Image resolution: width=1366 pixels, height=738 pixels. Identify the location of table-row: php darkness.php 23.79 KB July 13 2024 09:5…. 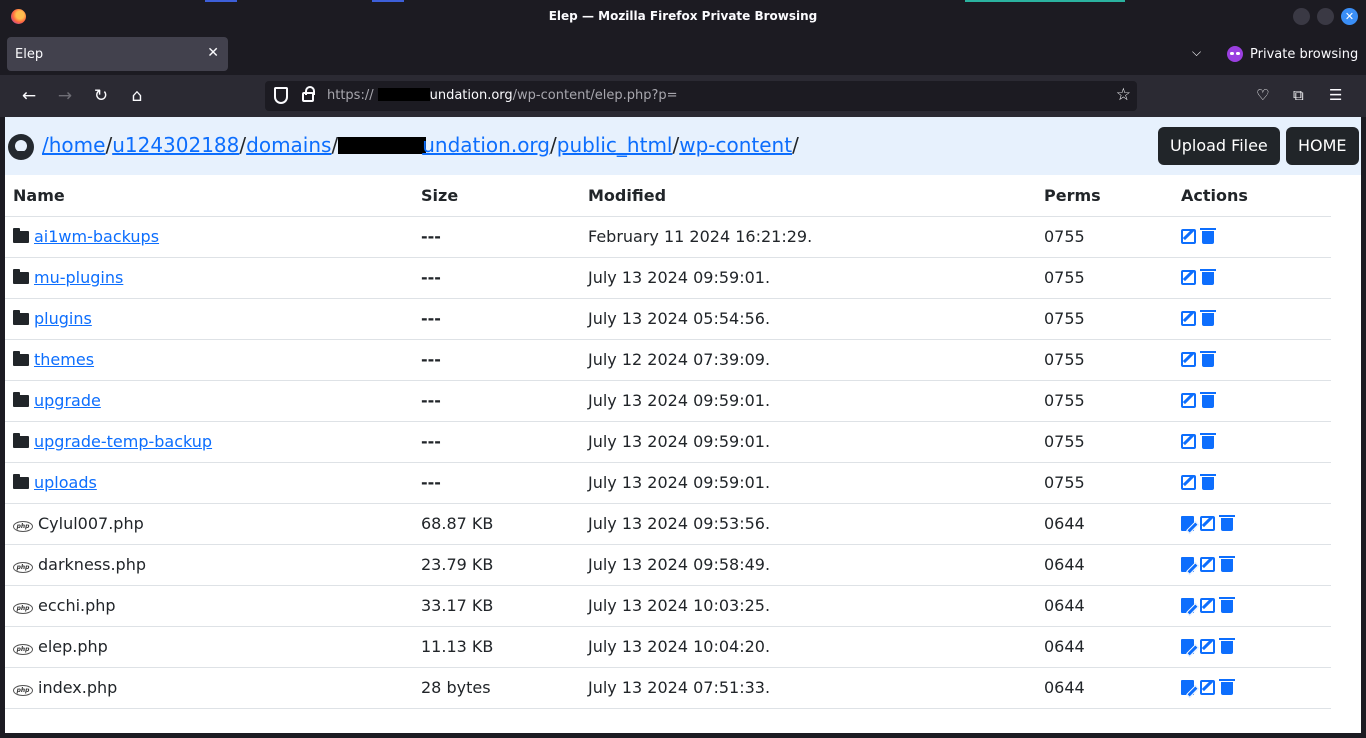
(668, 565).